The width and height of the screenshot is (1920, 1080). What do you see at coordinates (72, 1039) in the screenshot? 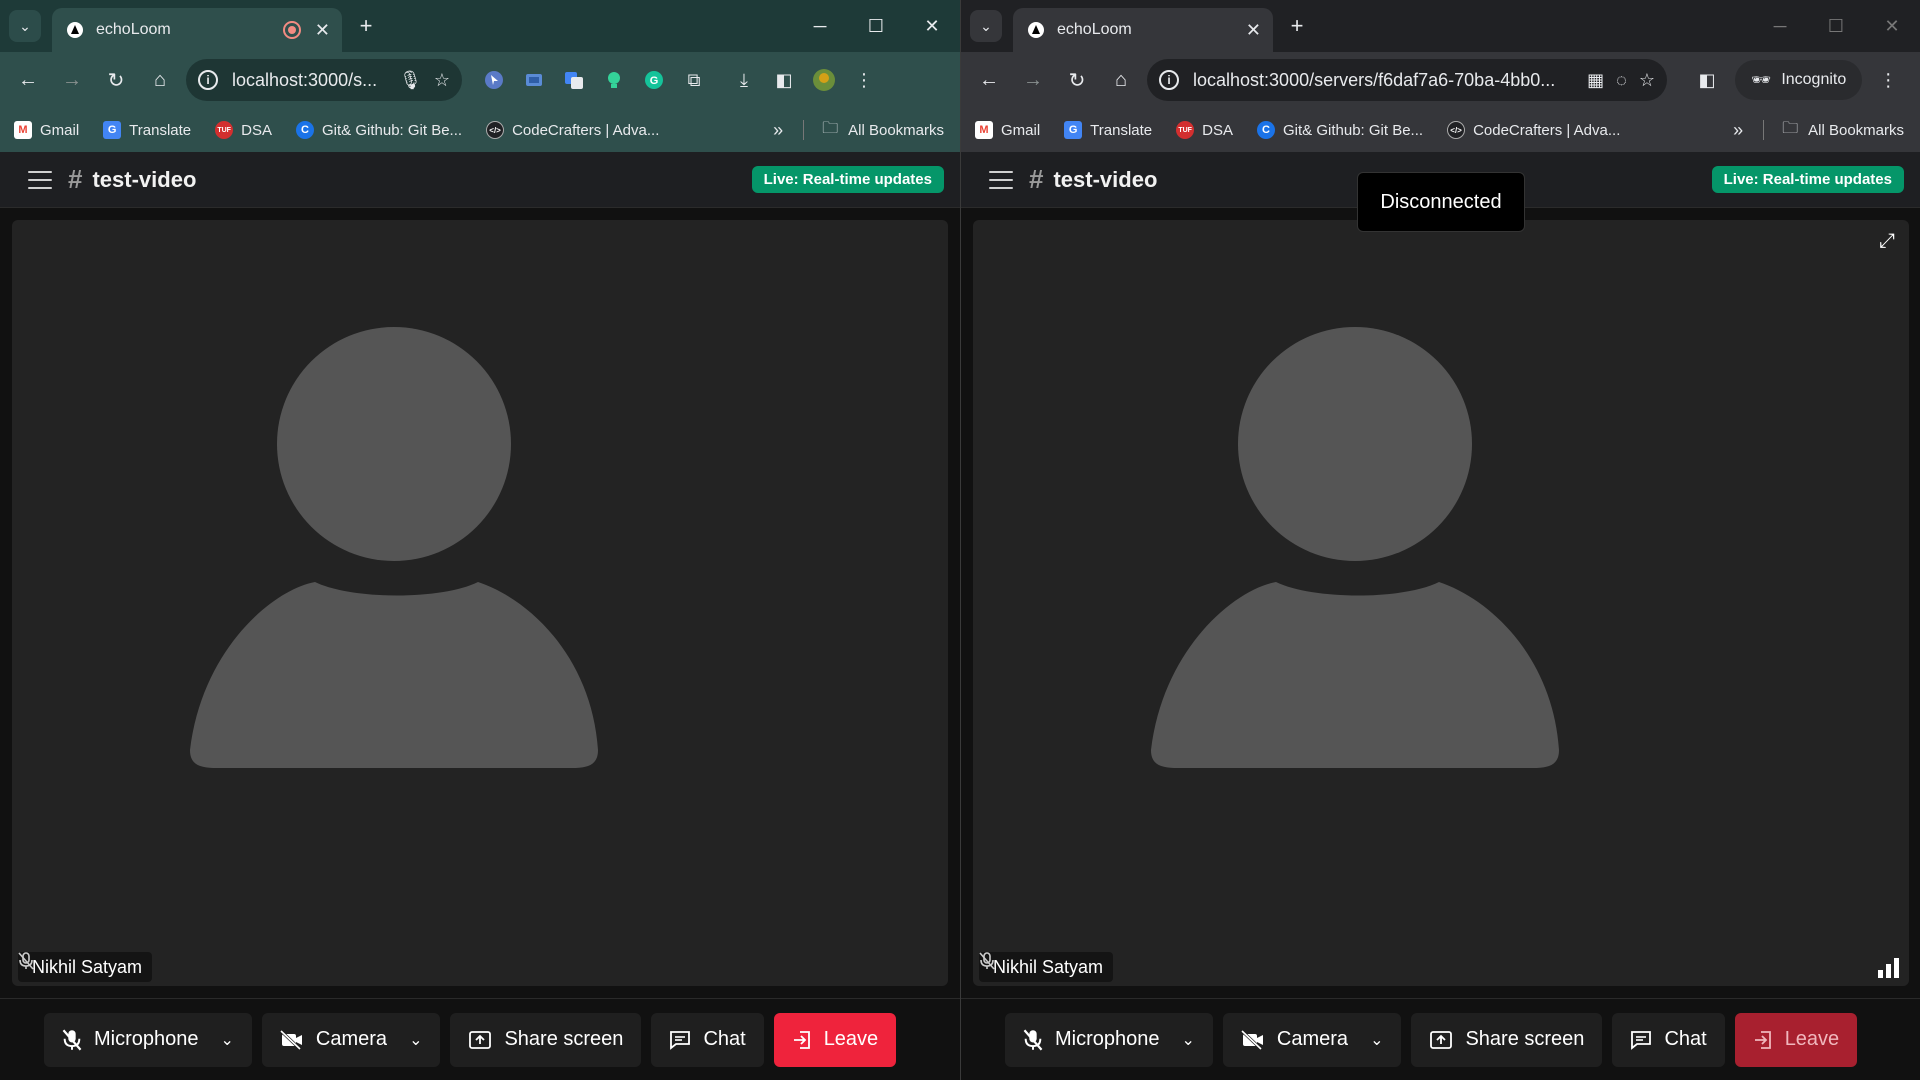
I see `mic-off-icon` at bounding box center [72, 1039].